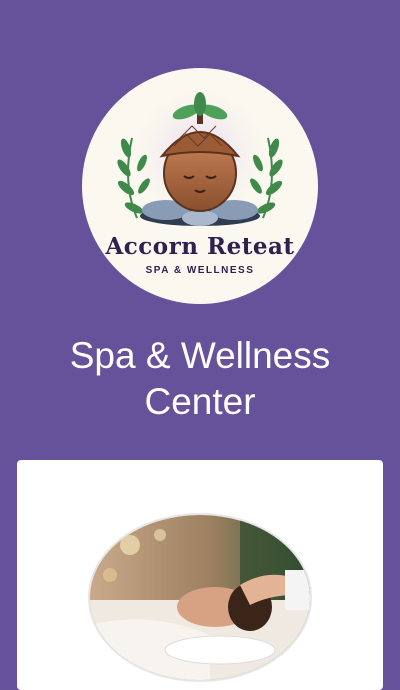 The width and height of the screenshot is (400, 690). What do you see at coordinates (200, 246) in the screenshot?
I see `brand-name: Accorn Reteat` at bounding box center [200, 246].